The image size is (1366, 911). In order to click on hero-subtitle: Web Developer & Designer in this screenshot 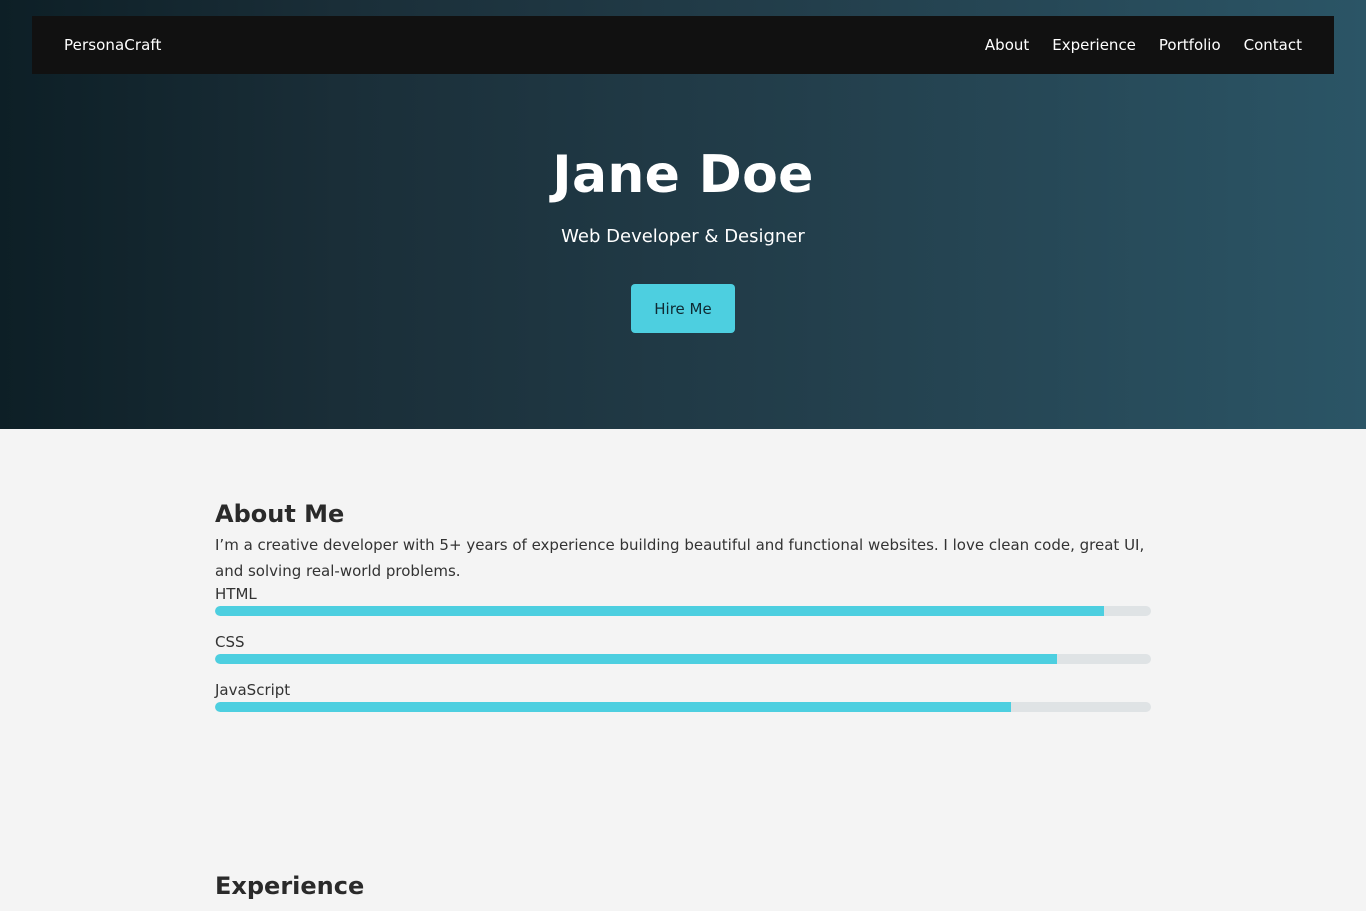, I will do `click(683, 236)`.